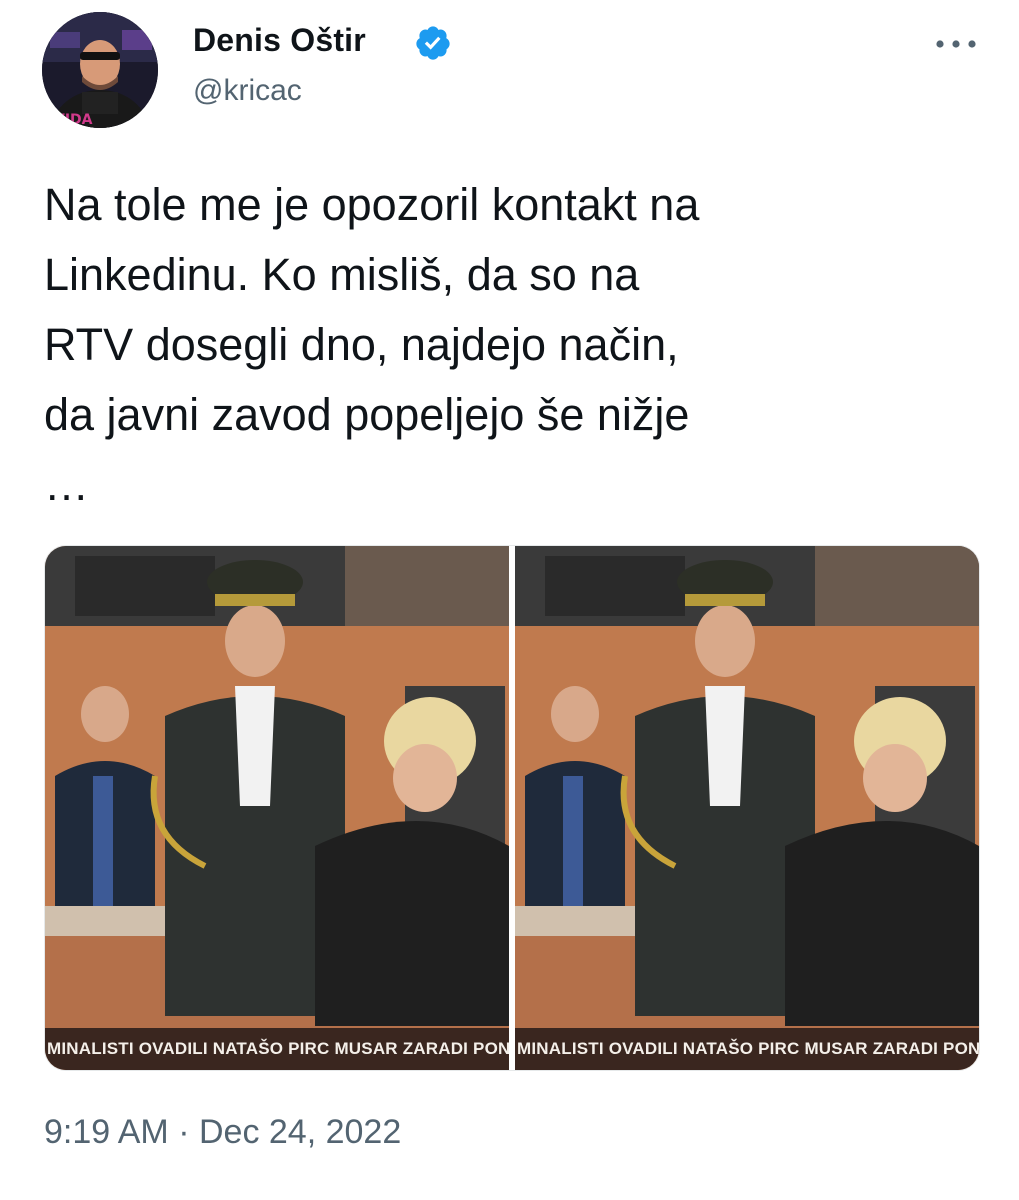 The height and width of the screenshot is (1200, 1019). Describe the element at coordinates (300, 1132) in the screenshot. I see `tweet-date: Dec 24, 2022` at that location.